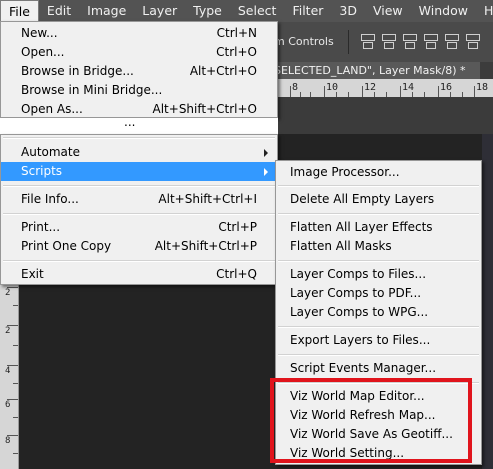  Describe the element at coordinates (139, 171) in the screenshot. I see `file-menu-scripts: Scripts` at that location.